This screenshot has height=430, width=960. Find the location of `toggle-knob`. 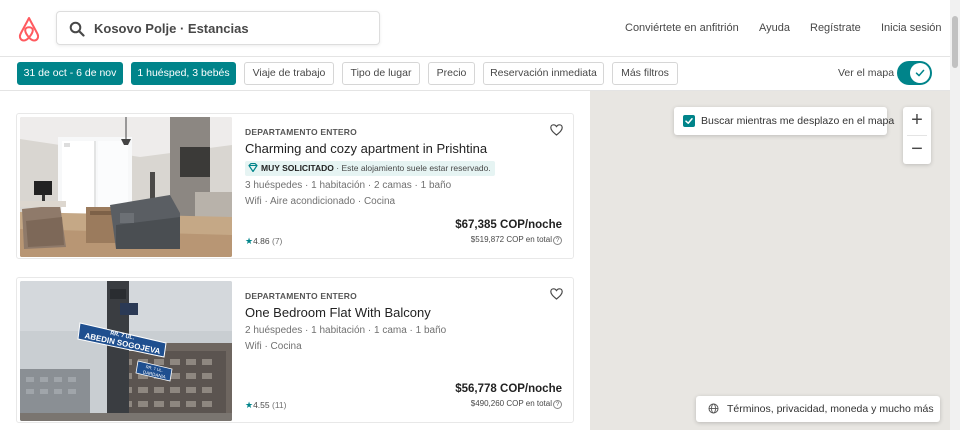

toggle-knob is located at coordinates (920, 73).